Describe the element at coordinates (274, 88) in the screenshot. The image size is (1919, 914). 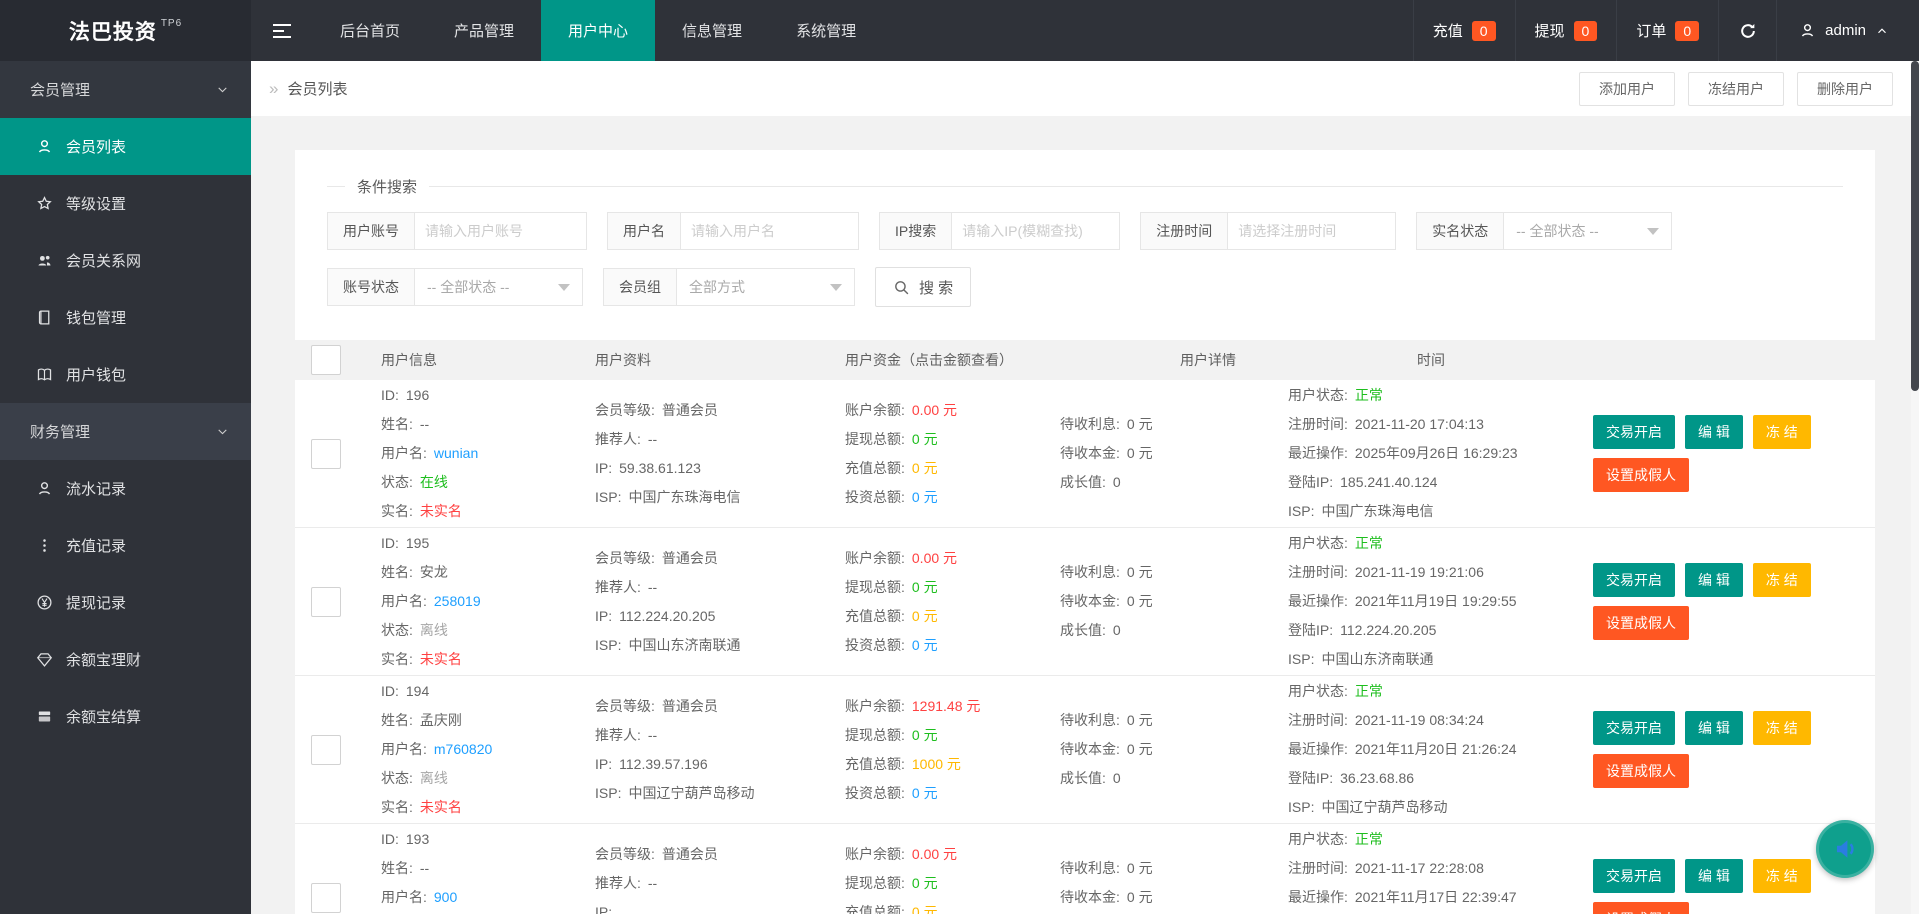
I see `breadcrumb-icon: »` at that location.